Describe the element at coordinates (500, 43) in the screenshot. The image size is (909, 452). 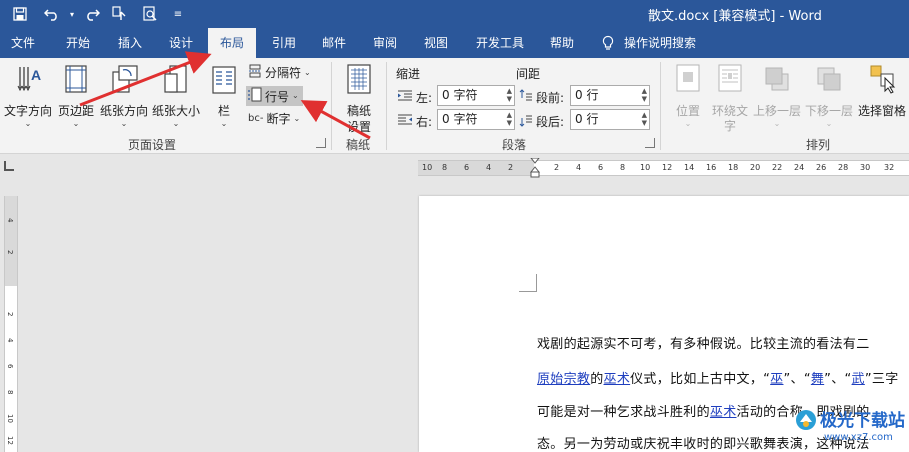
I see `tab-developer: 开发工具` at that location.